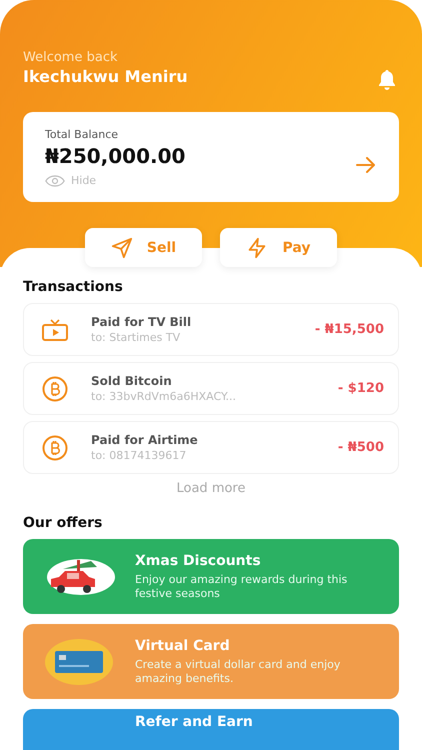  What do you see at coordinates (145, 440) in the screenshot?
I see `transaction-title: Paid for Airtime` at bounding box center [145, 440].